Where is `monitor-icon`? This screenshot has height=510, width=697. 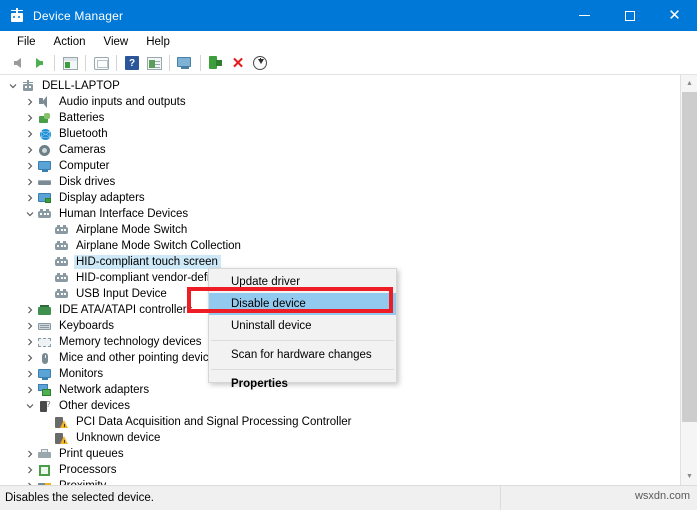 monitor-icon is located at coordinates (45, 374).